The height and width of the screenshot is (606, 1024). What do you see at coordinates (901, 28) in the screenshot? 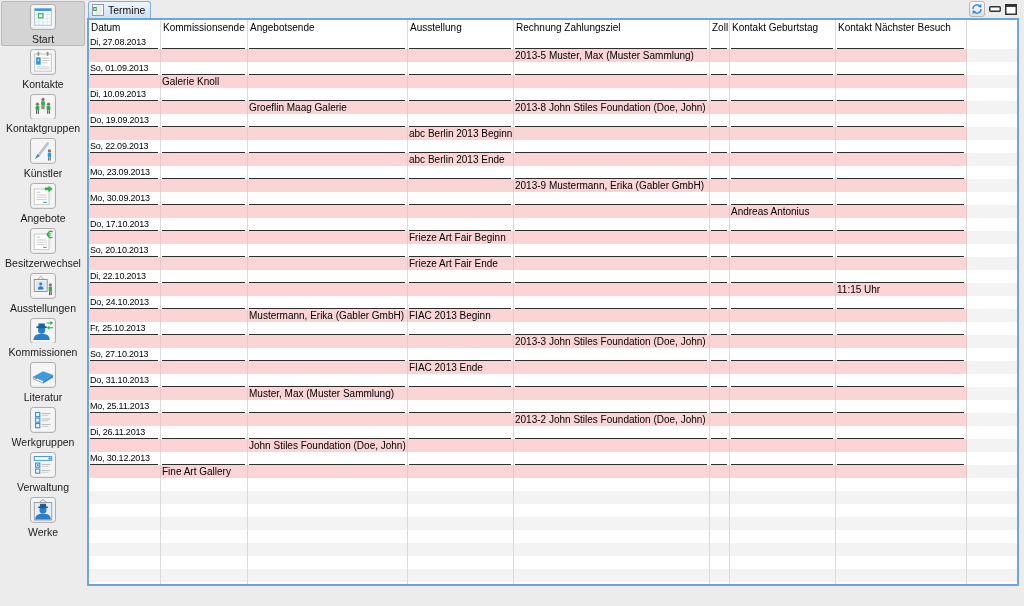
I see `column-header: Kontakt Nächster Besuch` at bounding box center [901, 28].